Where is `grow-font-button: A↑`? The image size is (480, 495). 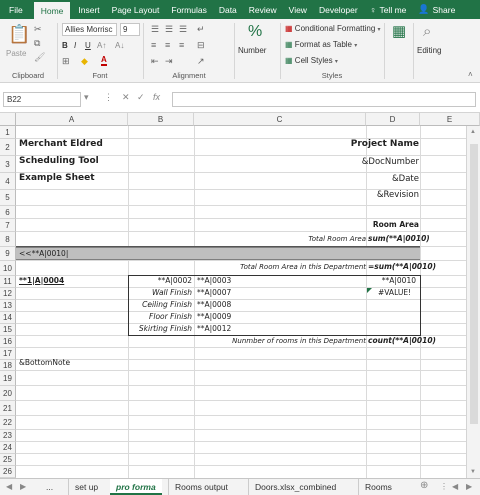
grow-font-button: A↑ is located at coordinates (101, 45).